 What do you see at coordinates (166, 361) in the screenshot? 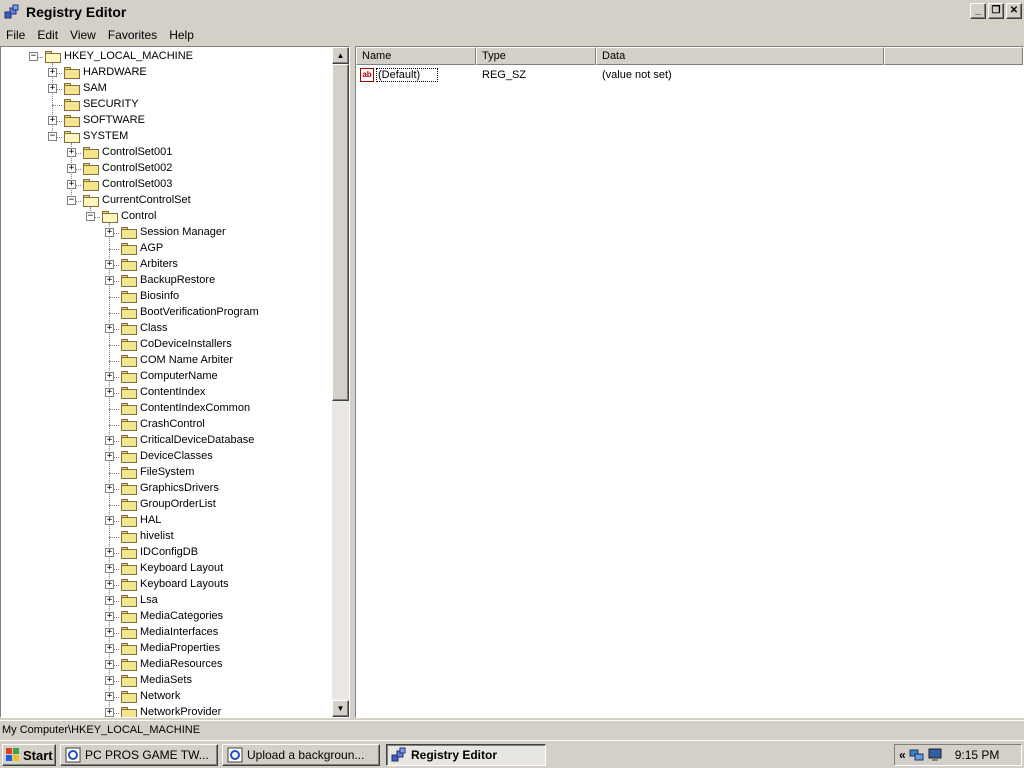
I see `tree-node: COM Name Arbiter` at bounding box center [166, 361].